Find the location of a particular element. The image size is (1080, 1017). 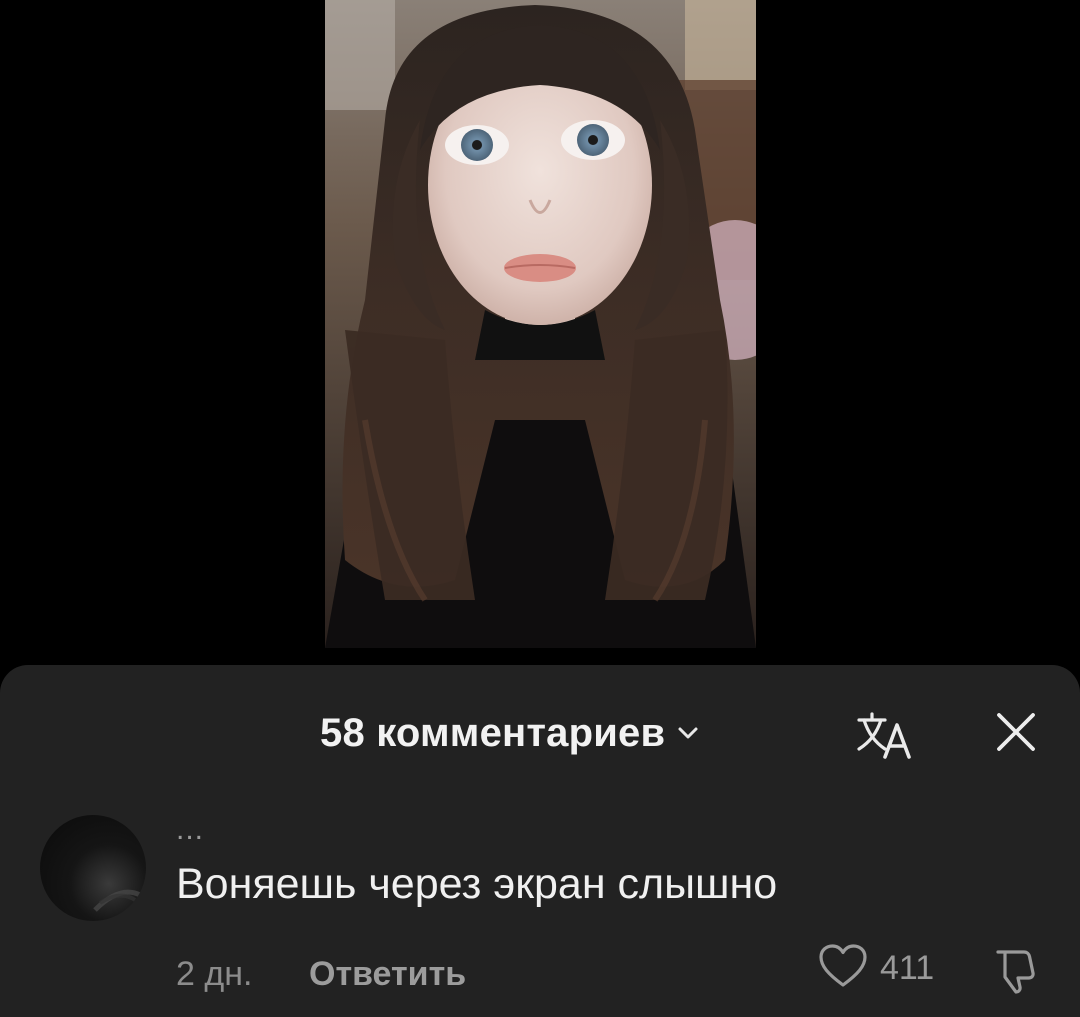

comments-count-label: 58 комментариев is located at coordinates (493, 732).